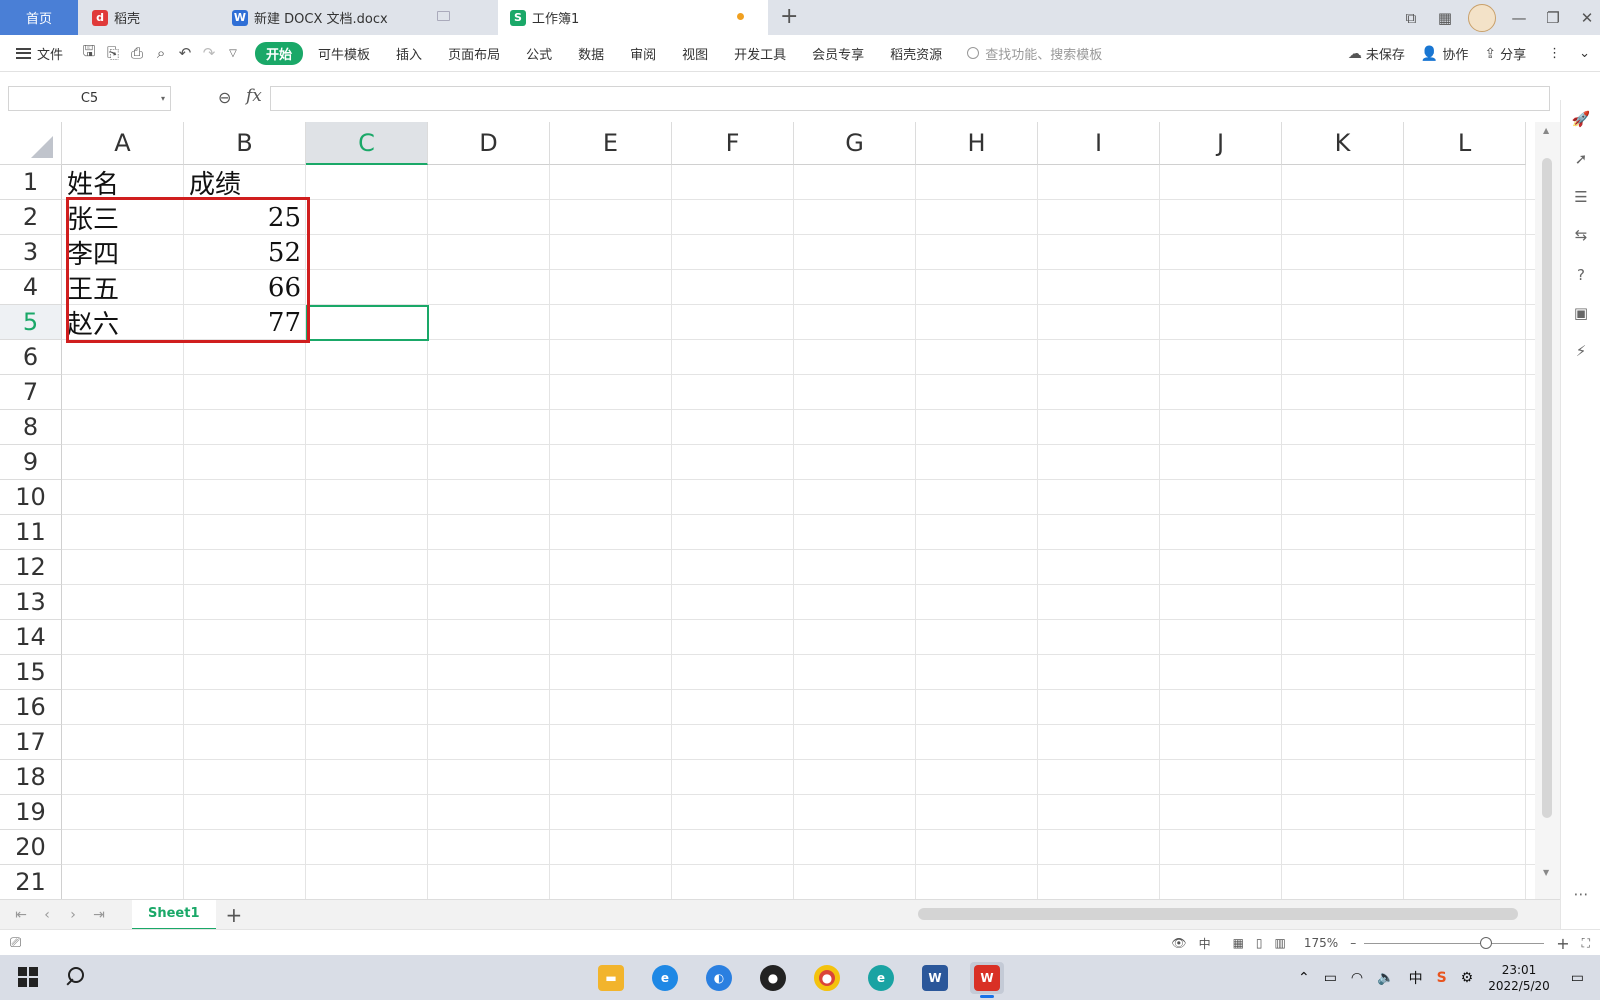 The height and width of the screenshot is (1000, 1600). Describe the element at coordinates (1581, 119) in the screenshot. I see `rocket-icon: 🚀` at that location.